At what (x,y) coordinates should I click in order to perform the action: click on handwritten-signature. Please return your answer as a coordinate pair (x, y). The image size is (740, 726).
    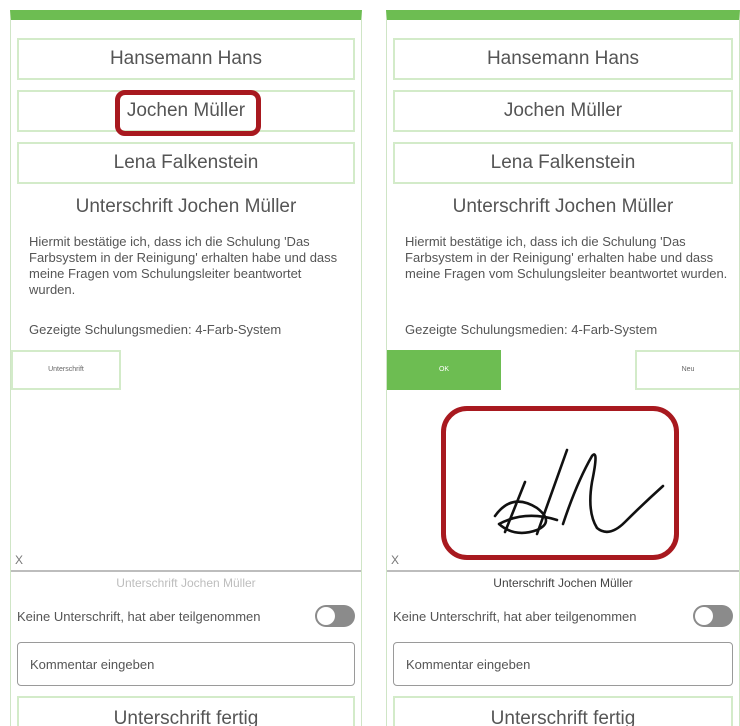
    Looking at the image, I should click on (579, 492).